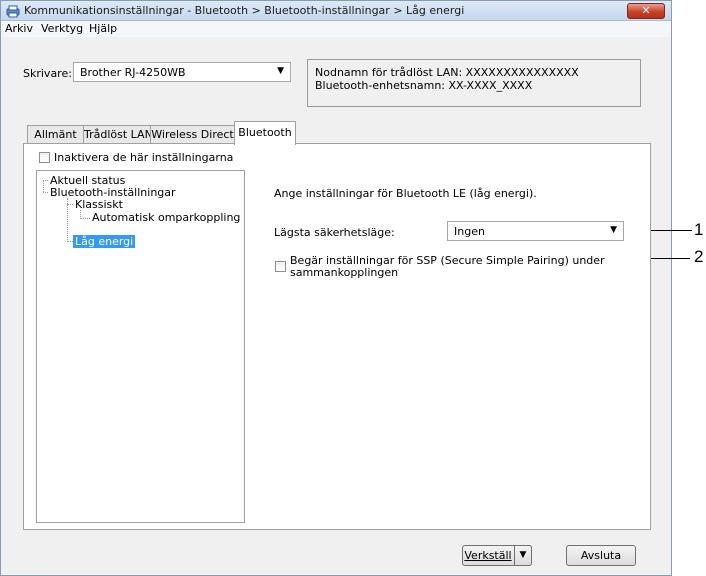 The image size is (706, 576). I want to click on tree-item-low-energy: Låg energi, so click(104, 241).